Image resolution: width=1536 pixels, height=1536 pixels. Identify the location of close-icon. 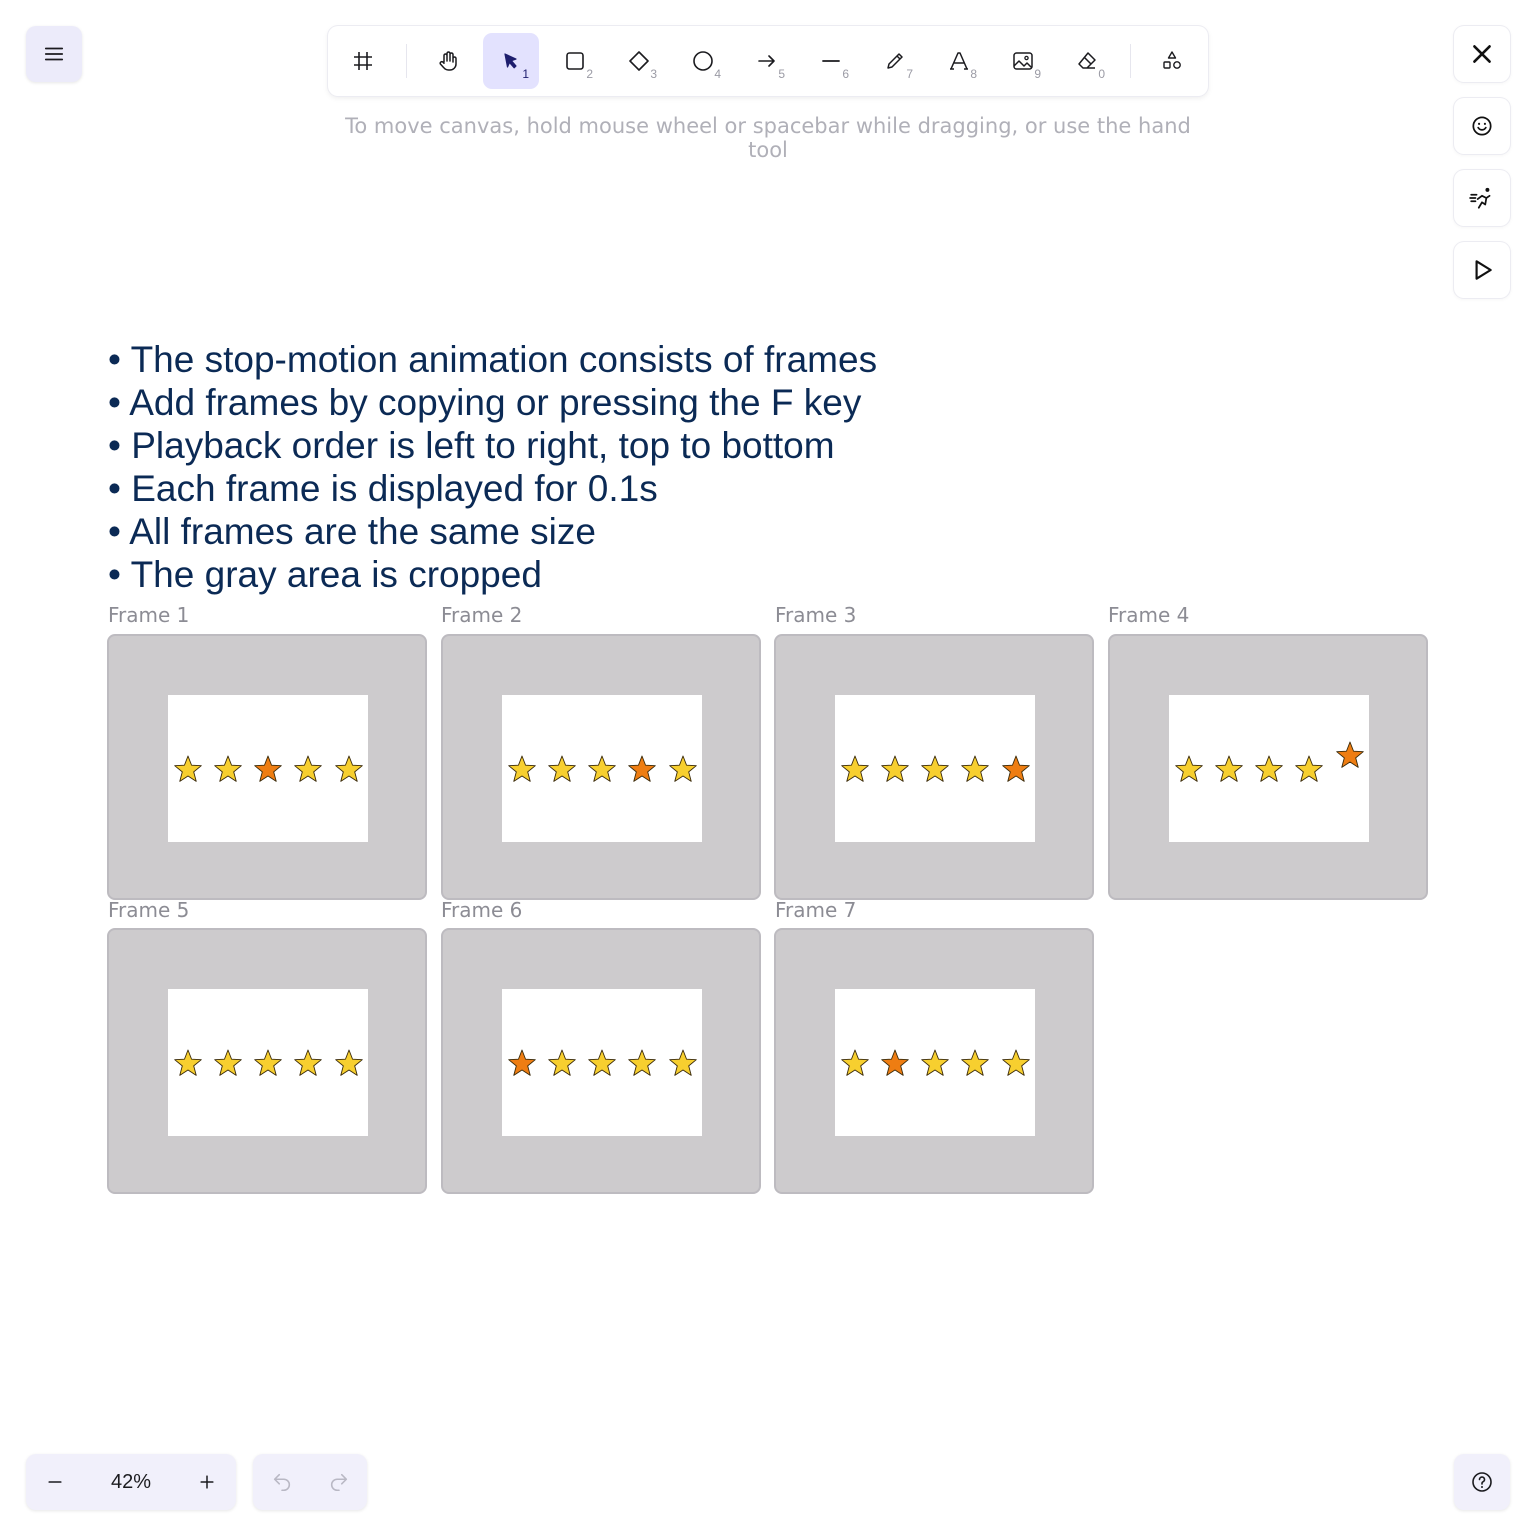
(1482, 54).